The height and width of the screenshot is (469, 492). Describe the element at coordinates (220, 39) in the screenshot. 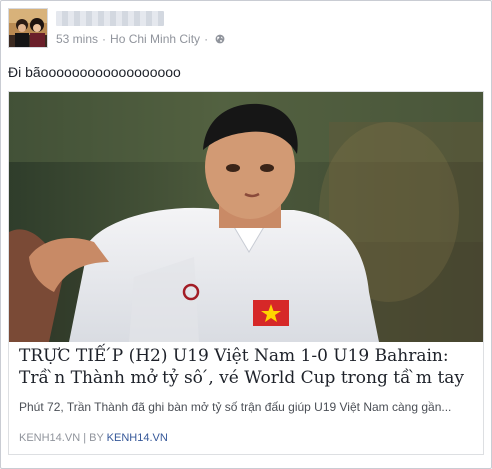

I see `globe-icon` at that location.